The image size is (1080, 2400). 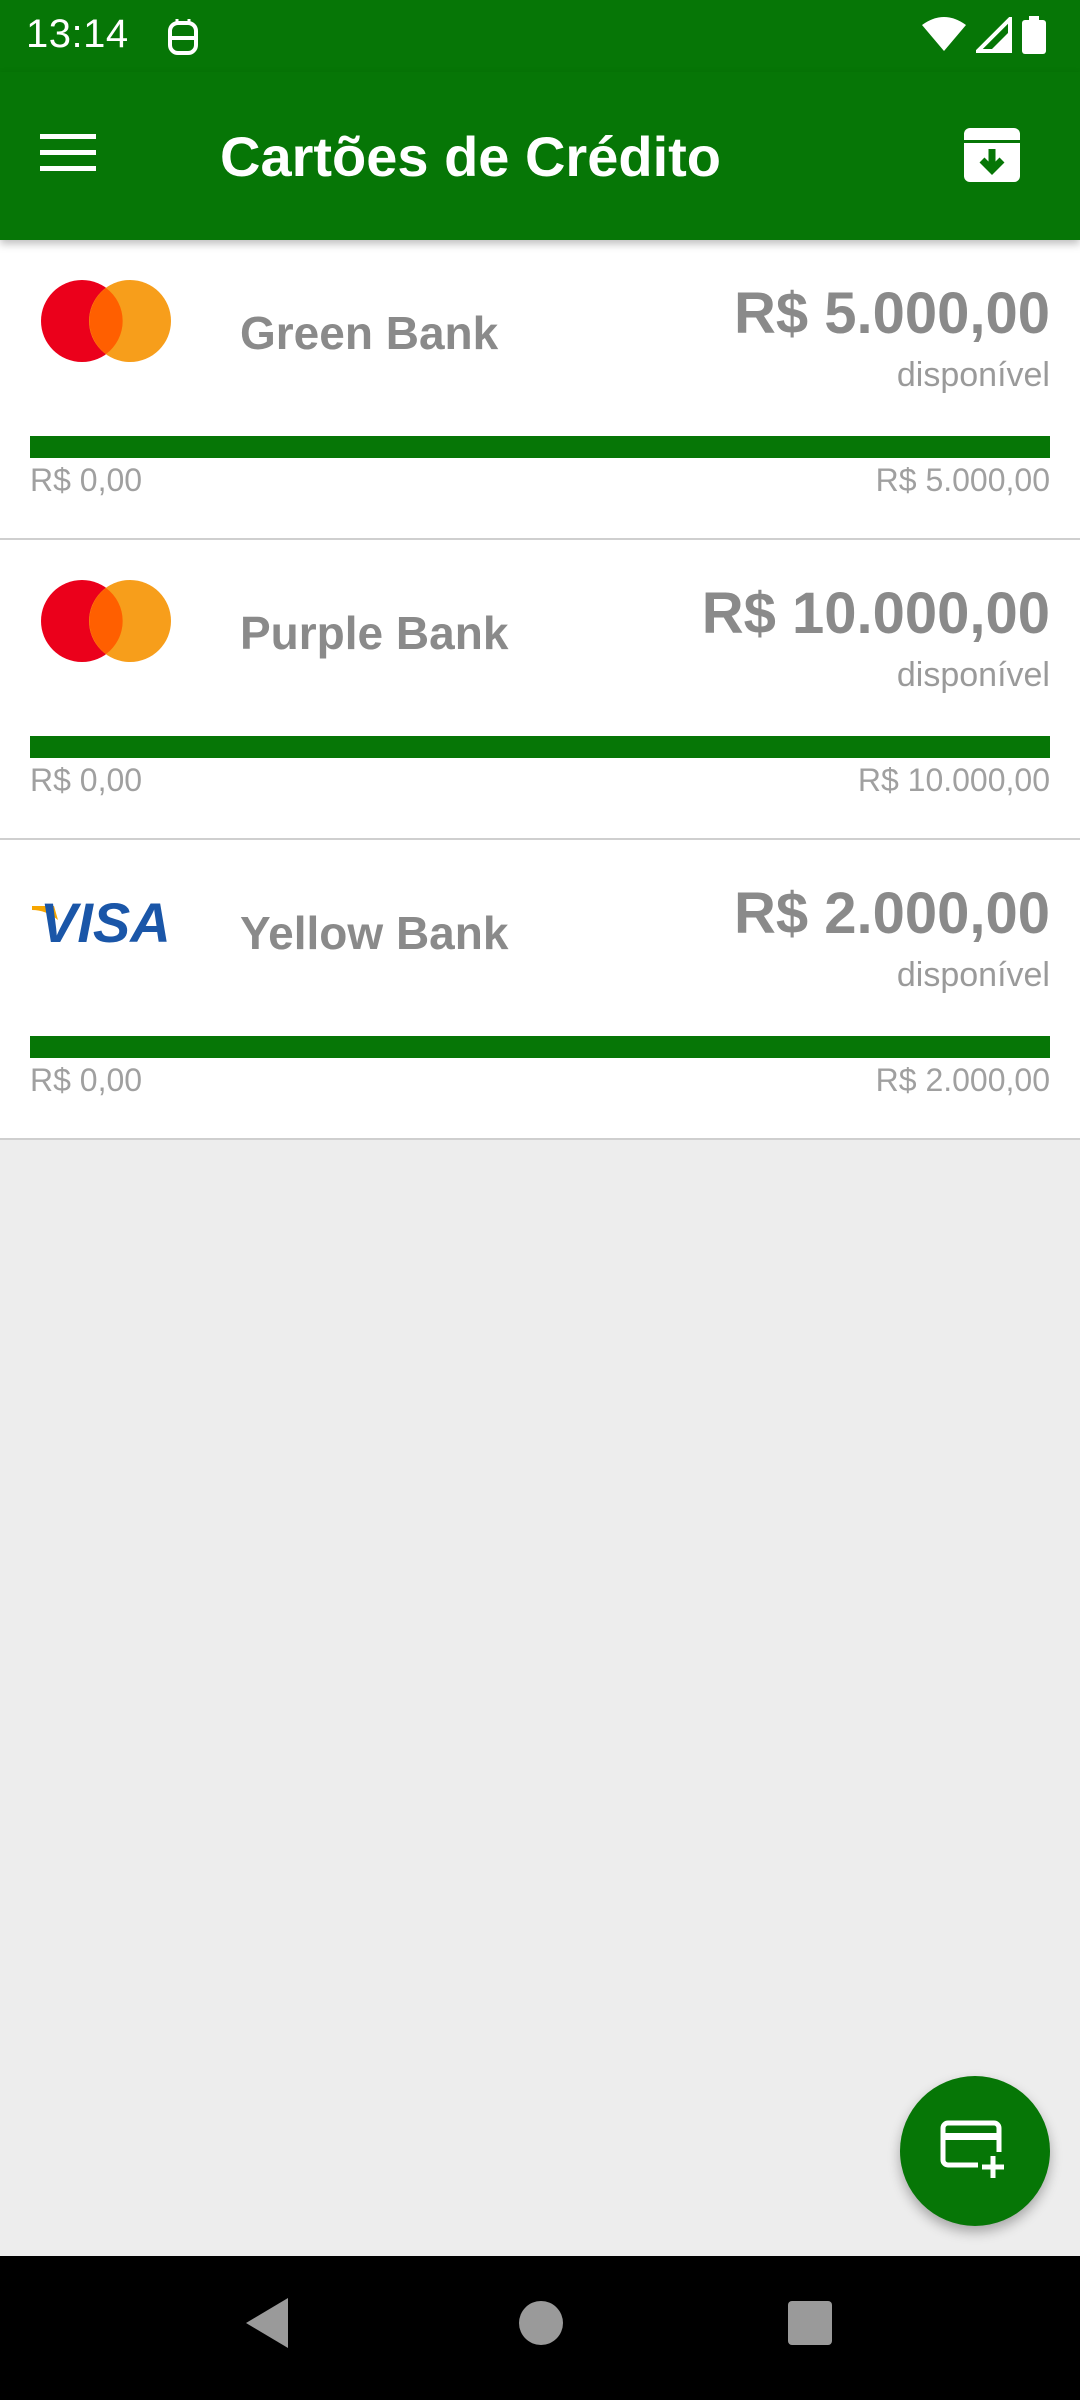 What do you see at coordinates (374, 933) in the screenshot?
I see `bank-name: Yellow Bank` at bounding box center [374, 933].